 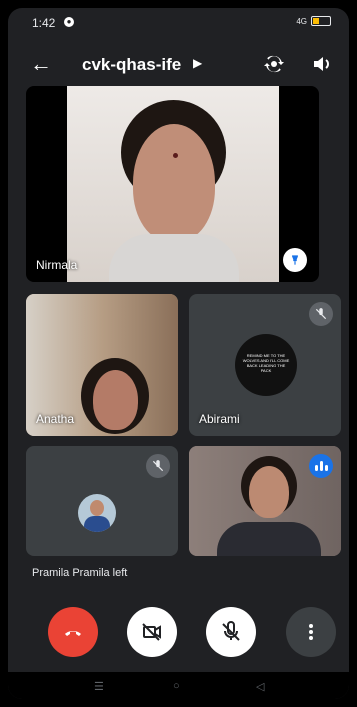 What do you see at coordinates (97, 524) in the screenshot?
I see `avatar-shirt` at bounding box center [97, 524].